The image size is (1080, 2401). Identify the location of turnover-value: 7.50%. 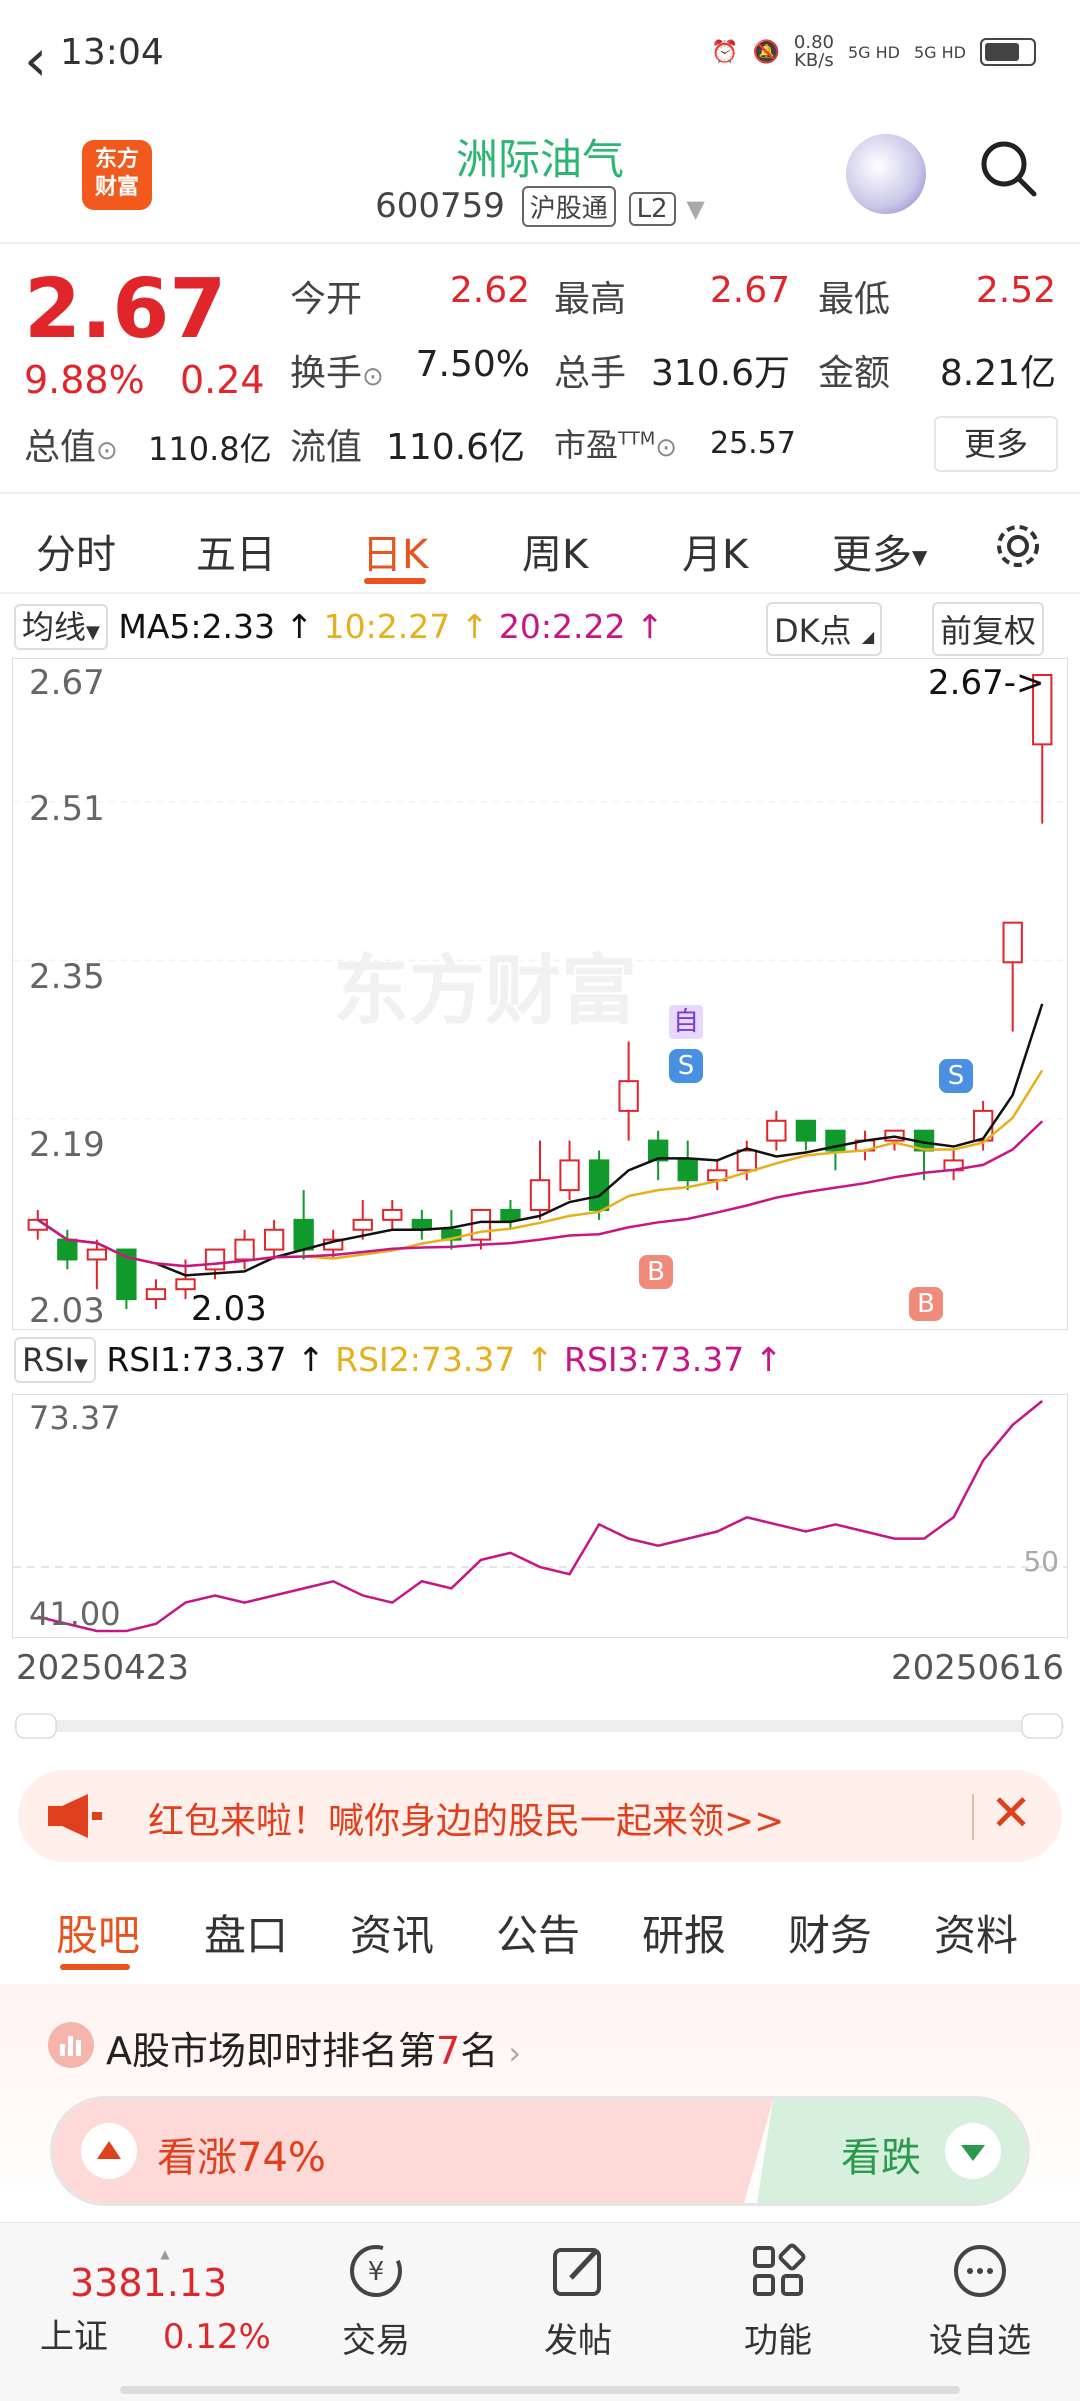
(472, 364).